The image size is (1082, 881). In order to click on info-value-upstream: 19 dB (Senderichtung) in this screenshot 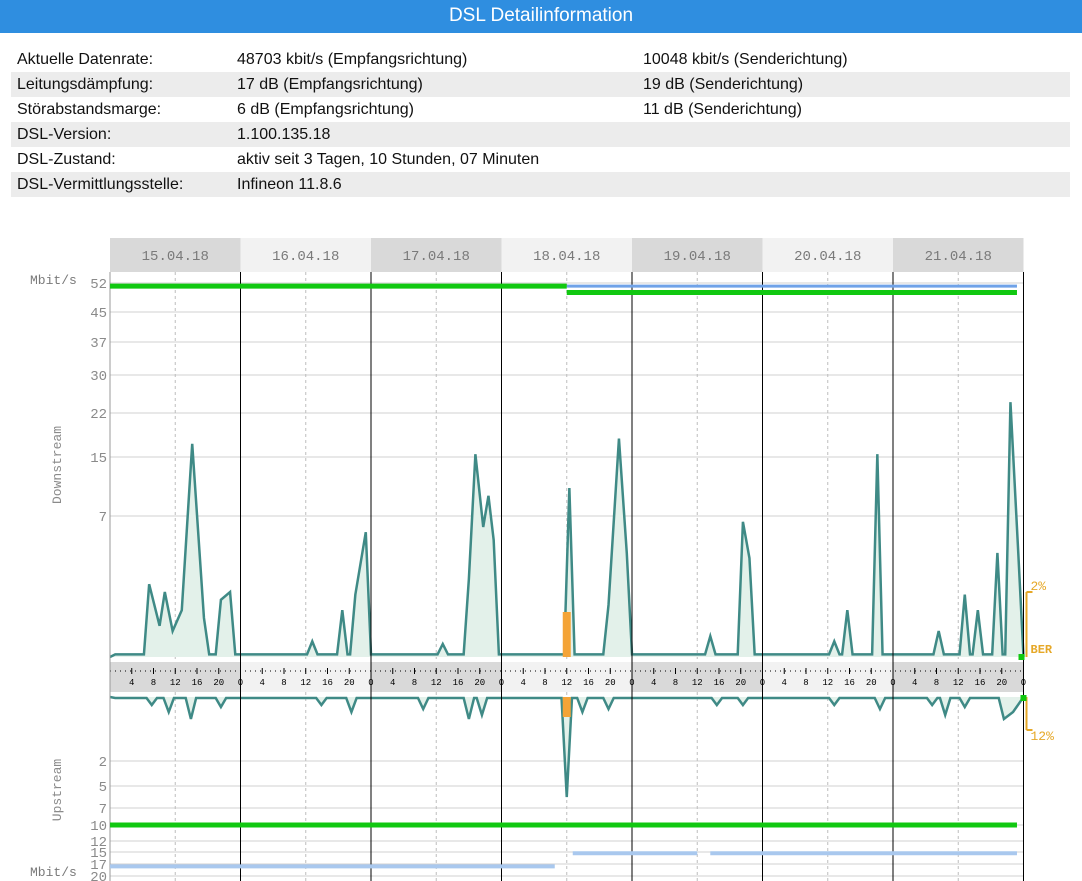, I will do `click(853, 84)`.